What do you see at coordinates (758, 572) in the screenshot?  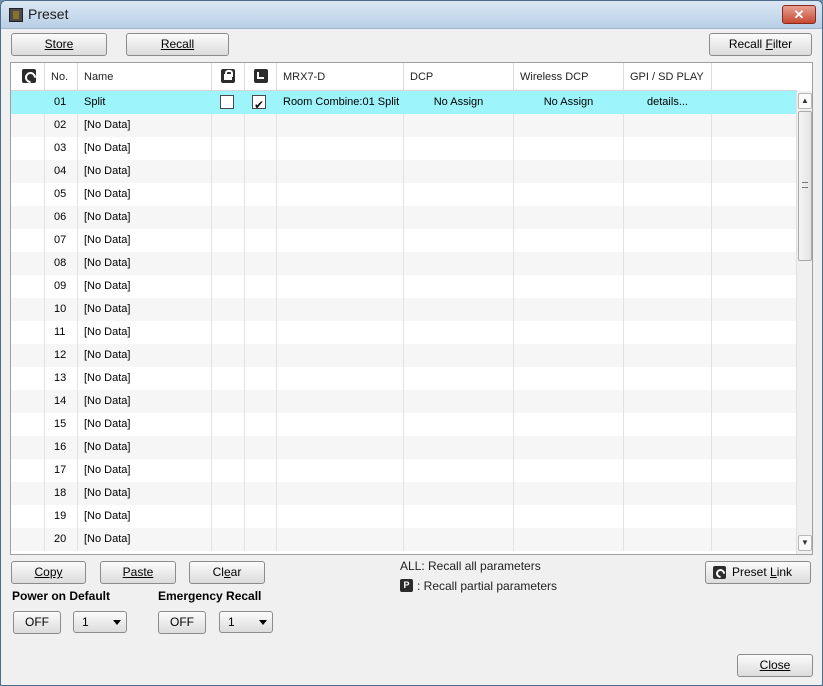 I see `preset-link-button: Preset Link` at bounding box center [758, 572].